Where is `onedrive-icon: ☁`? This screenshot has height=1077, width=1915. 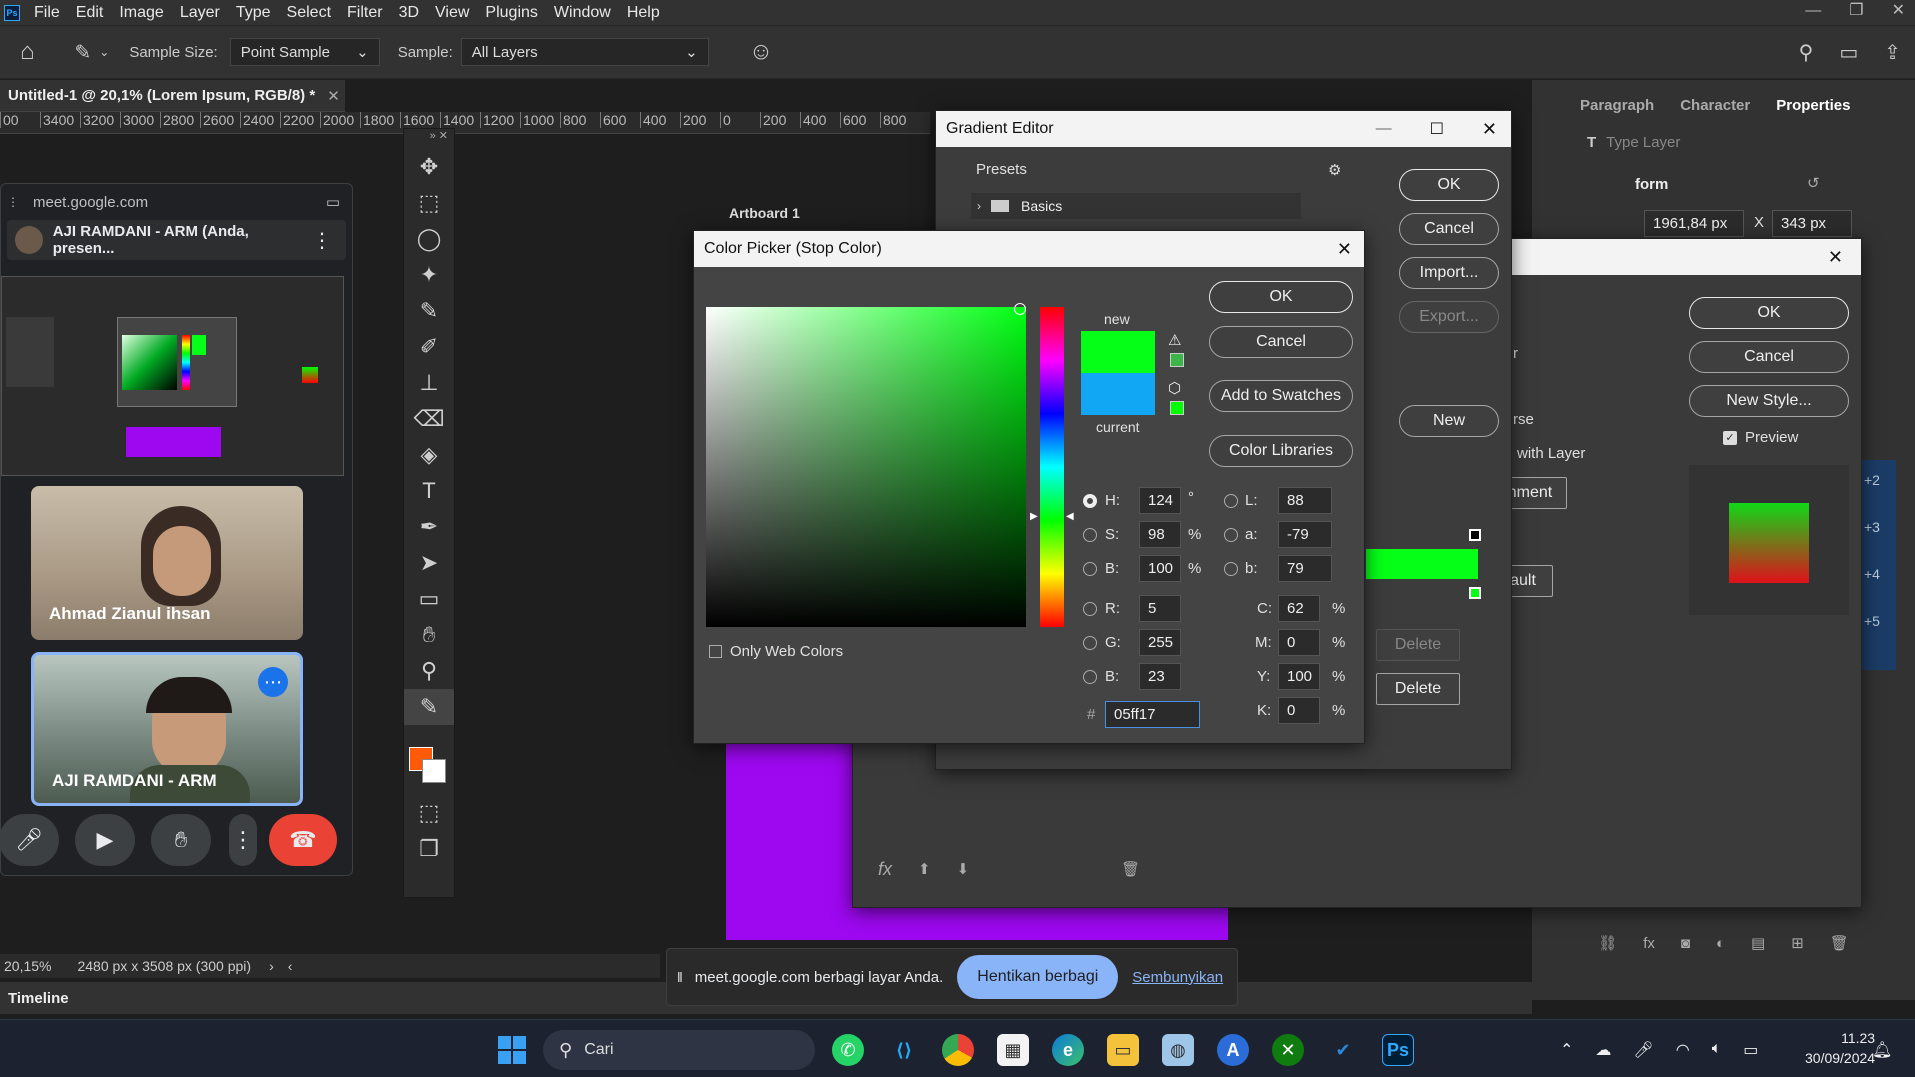
onedrive-icon: ☁ is located at coordinates (1603, 1050).